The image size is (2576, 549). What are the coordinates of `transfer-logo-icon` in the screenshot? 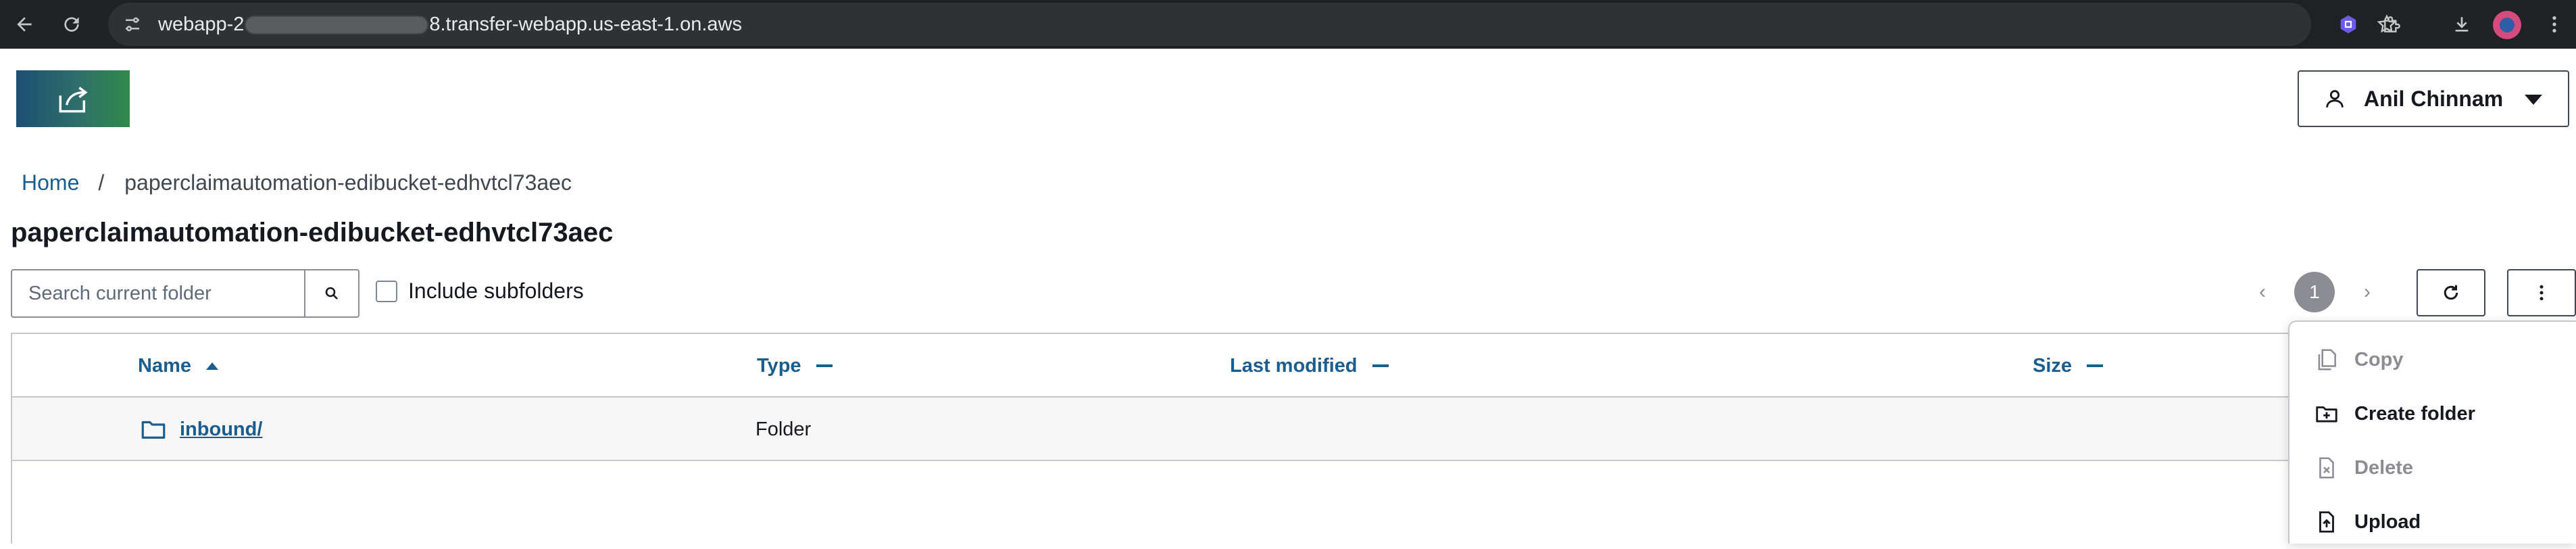 It's located at (74, 100).